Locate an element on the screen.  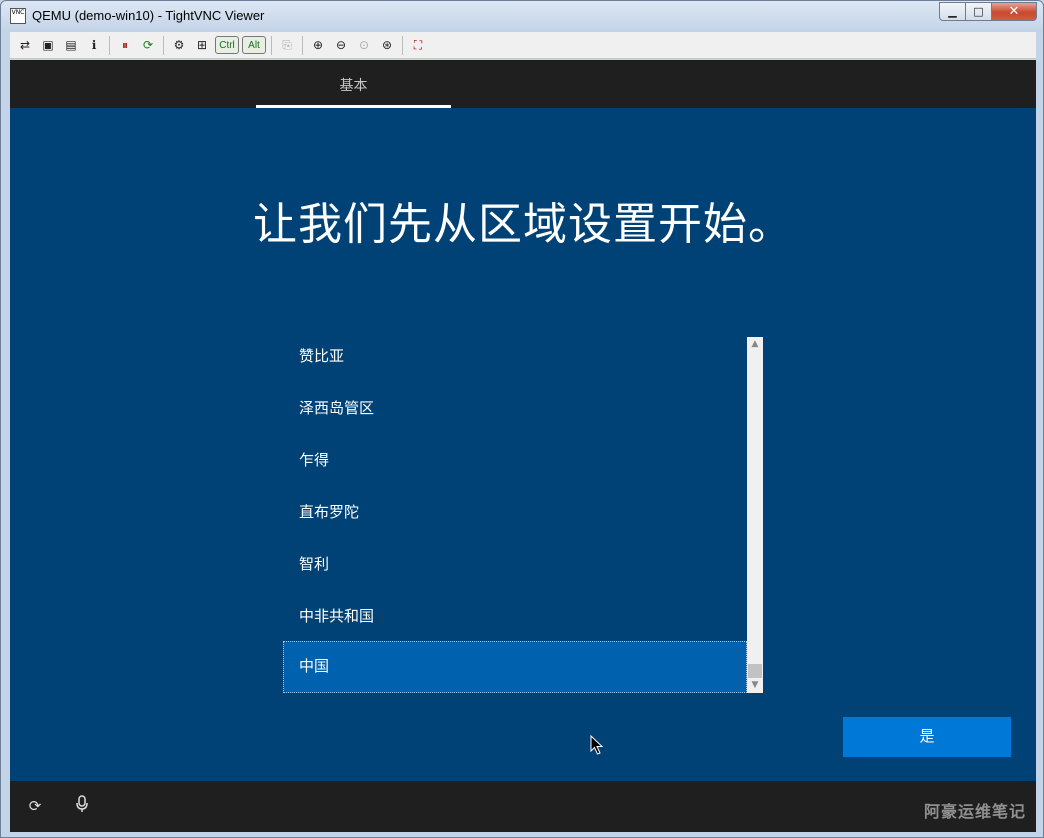
vnc-app-icon: VNC is located at coordinates (18, 16).